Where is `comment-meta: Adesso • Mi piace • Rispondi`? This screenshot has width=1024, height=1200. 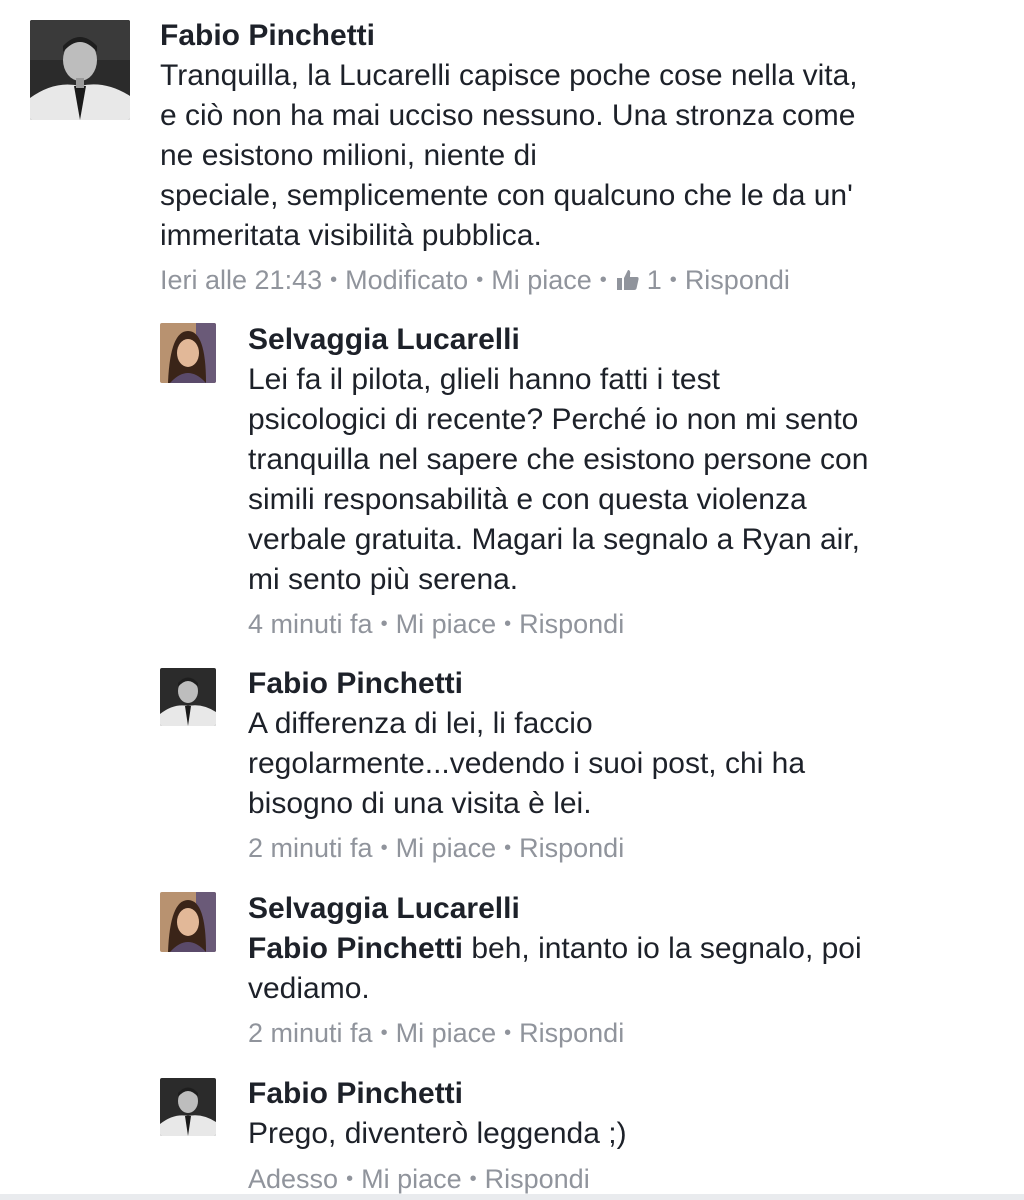
comment-meta: Adesso • Mi piace • Rispondi is located at coordinates (419, 1179).